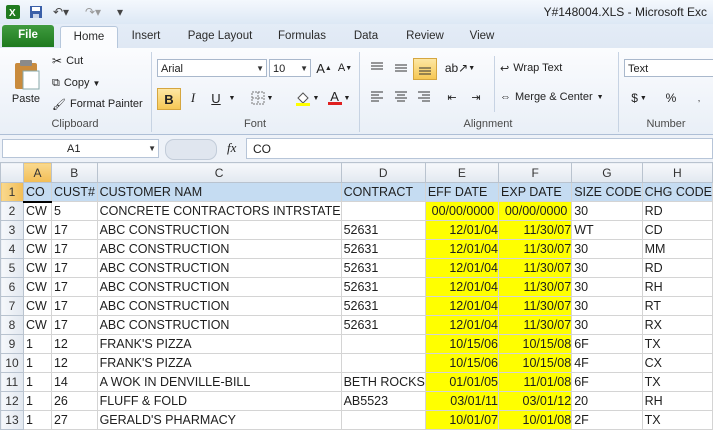 The image size is (713, 443). What do you see at coordinates (607, 172) in the screenshot?
I see `column-header: G` at bounding box center [607, 172].